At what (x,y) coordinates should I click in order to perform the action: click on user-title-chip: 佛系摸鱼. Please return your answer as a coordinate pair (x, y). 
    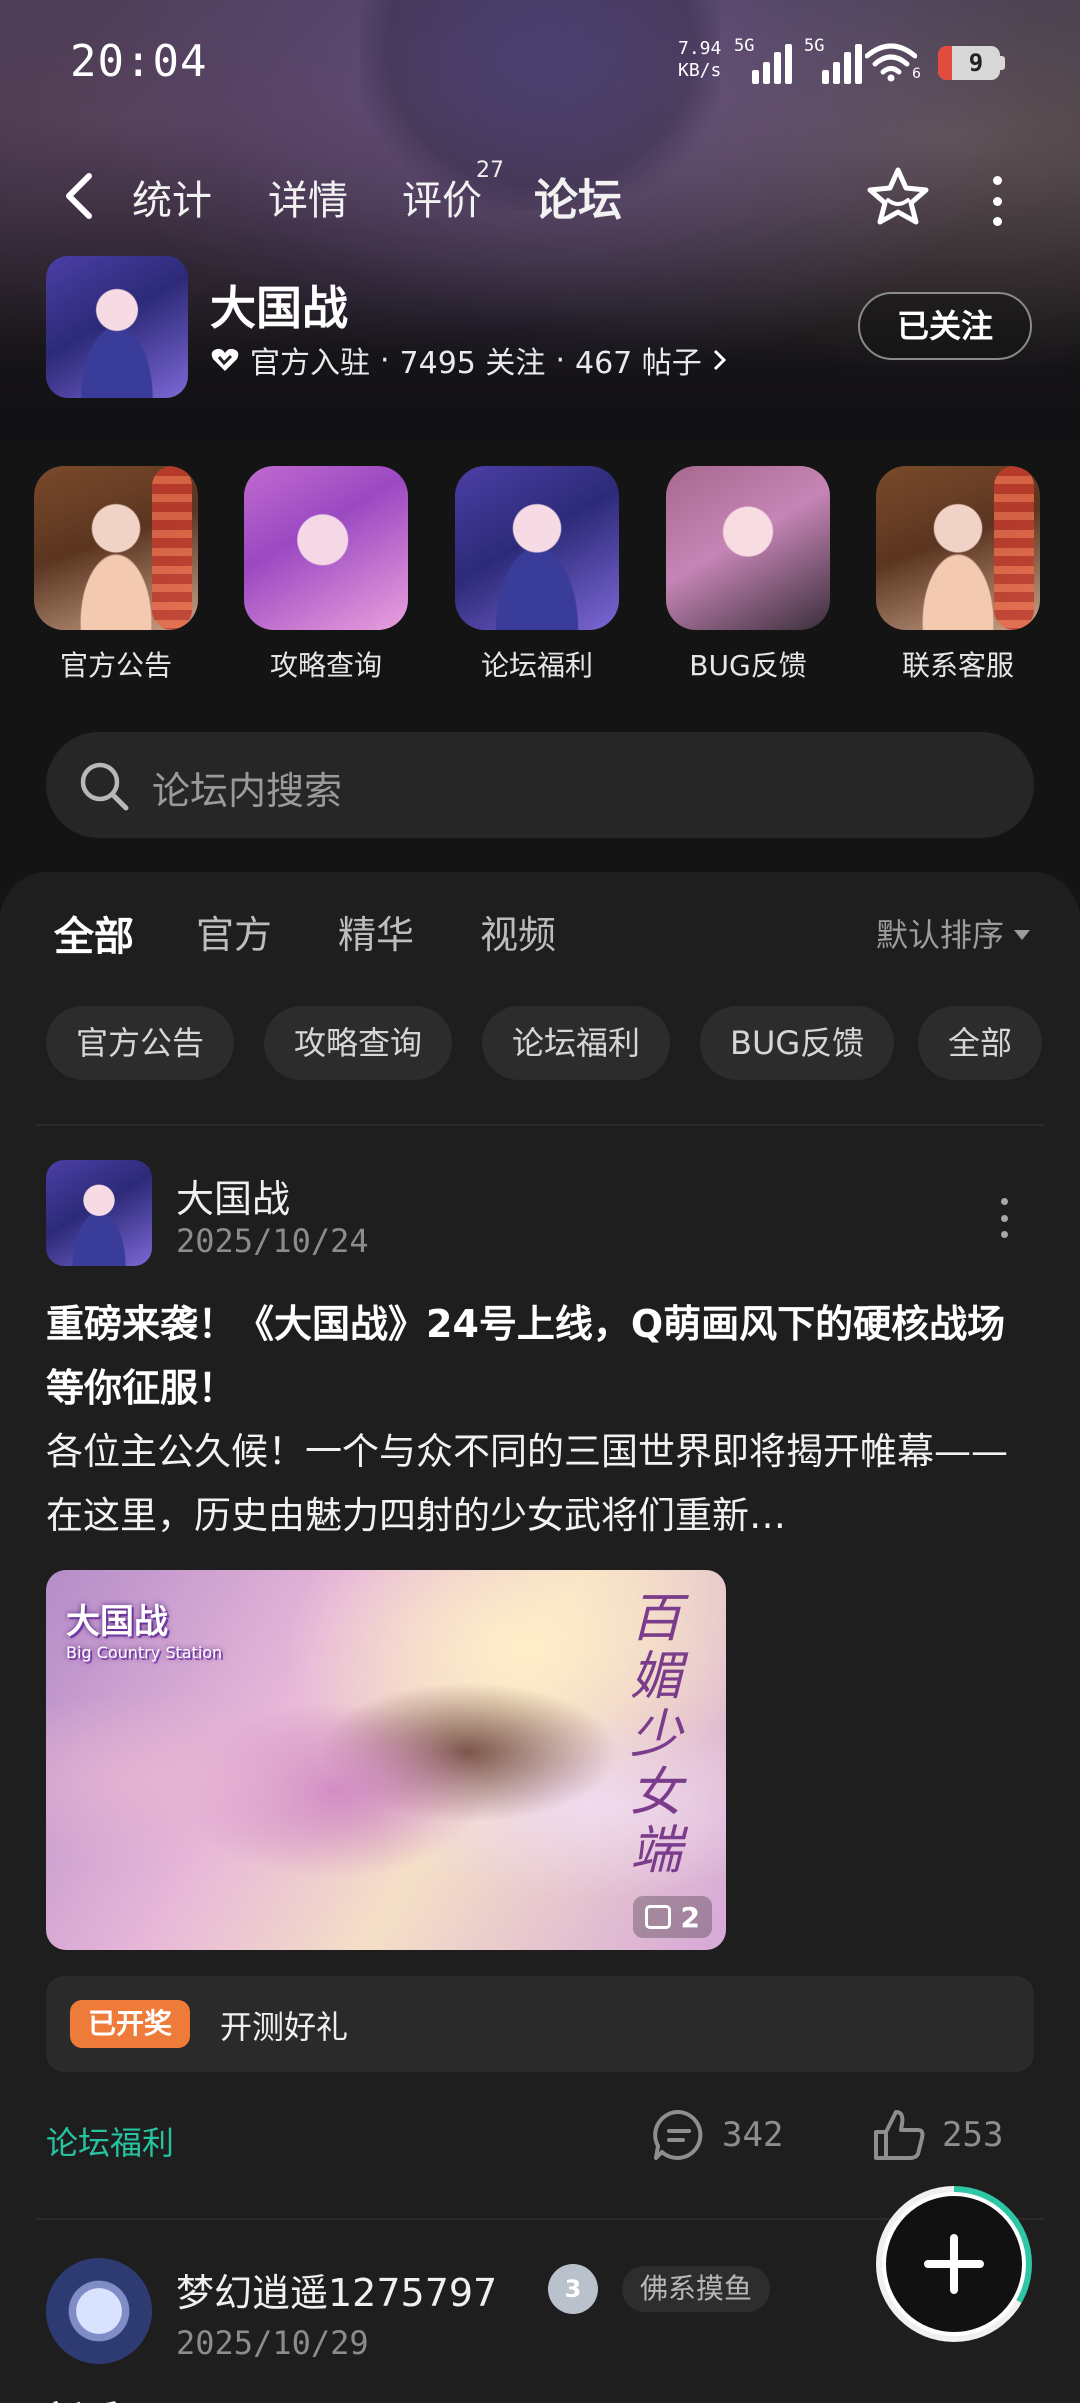
    Looking at the image, I should click on (696, 2289).